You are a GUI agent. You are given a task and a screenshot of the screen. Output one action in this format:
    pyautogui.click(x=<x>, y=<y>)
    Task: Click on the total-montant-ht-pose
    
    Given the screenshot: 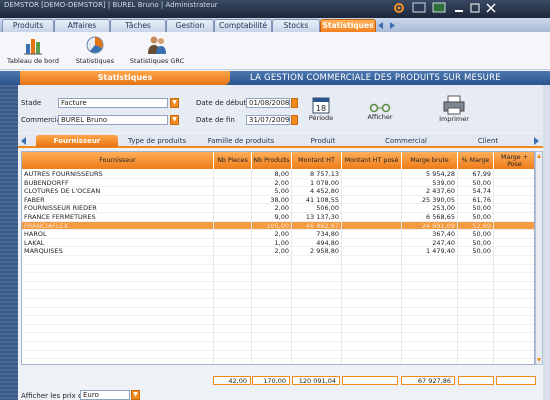 What is the action you would take?
    pyautogui.click(x=370, y=380)
    